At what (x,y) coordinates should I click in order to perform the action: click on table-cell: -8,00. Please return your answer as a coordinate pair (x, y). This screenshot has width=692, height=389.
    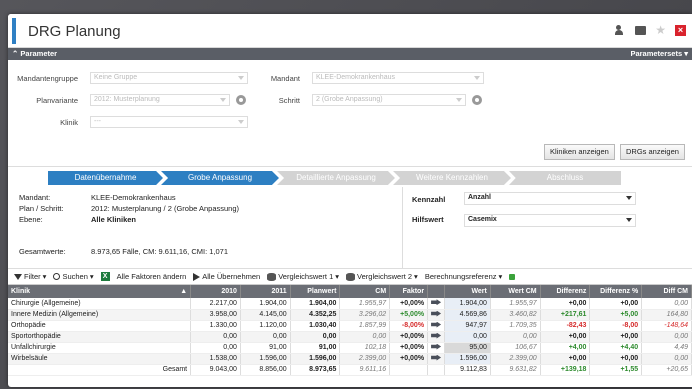
    Looking at the image, I should click on (616, 326).